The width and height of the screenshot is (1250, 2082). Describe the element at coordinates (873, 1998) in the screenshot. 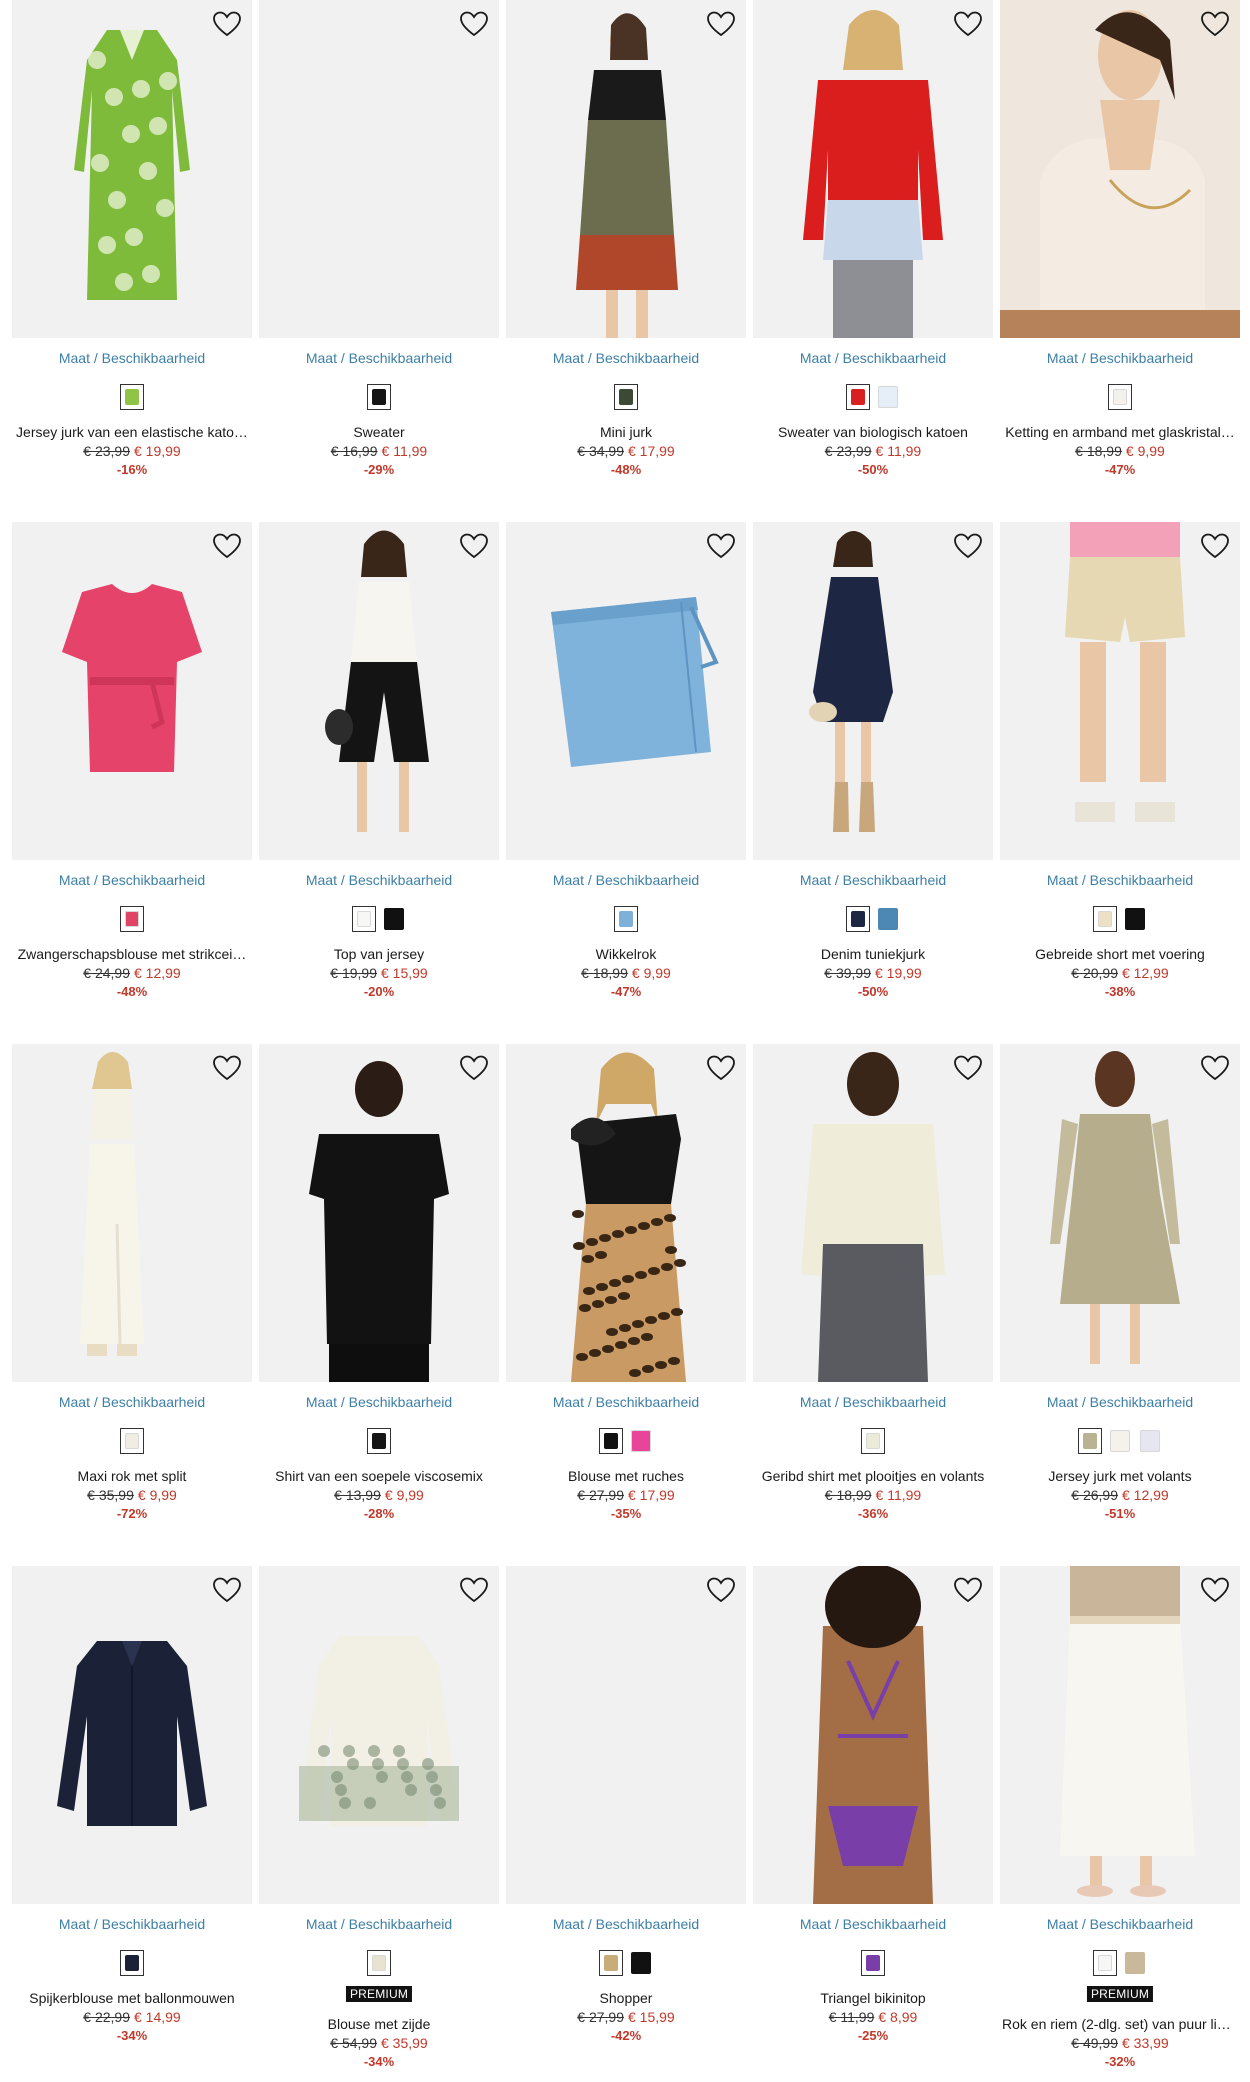

I see `product-name: Triangel bikinitop` at that location.